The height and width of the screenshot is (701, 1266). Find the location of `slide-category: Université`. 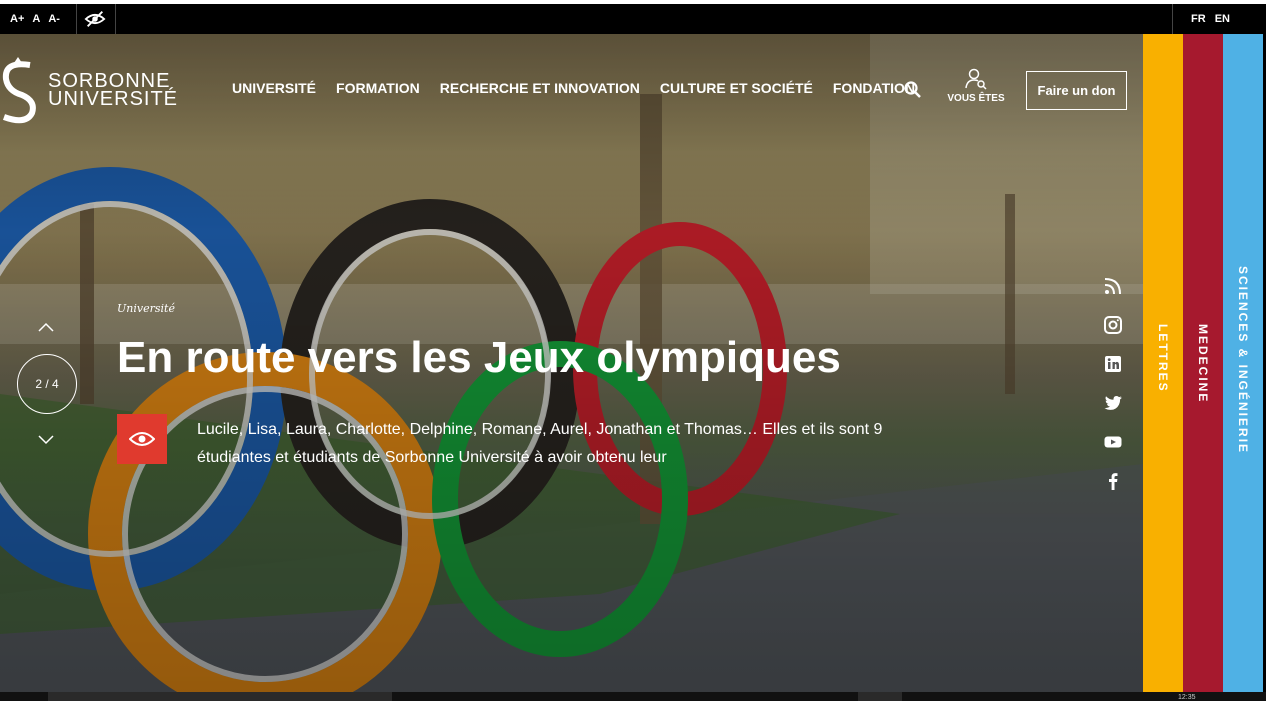

slide-category: Université is located at coordinates (146, 308).